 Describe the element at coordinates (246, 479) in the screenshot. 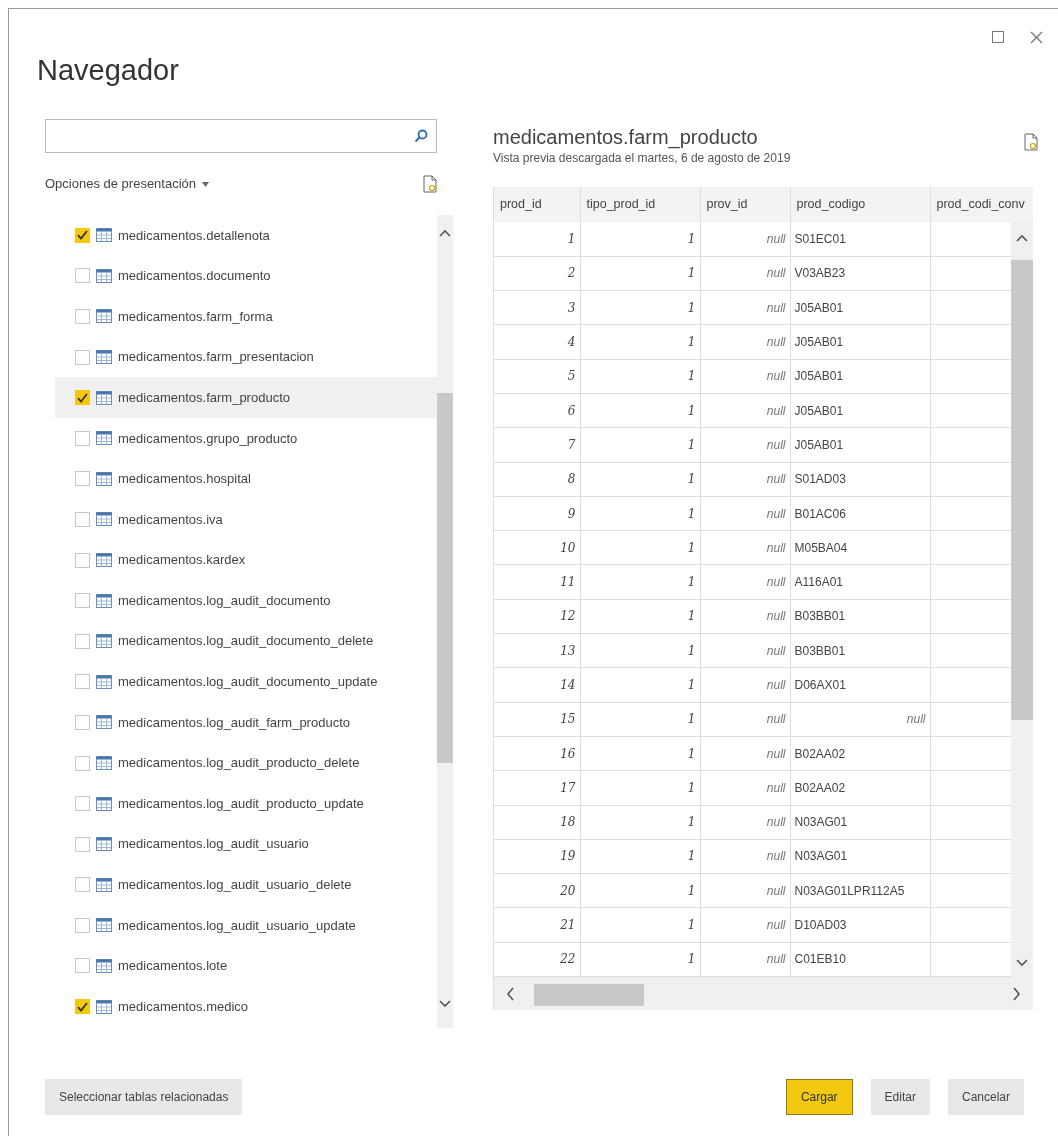

I see `table-list-item: medicamentos.hospital` at that location.